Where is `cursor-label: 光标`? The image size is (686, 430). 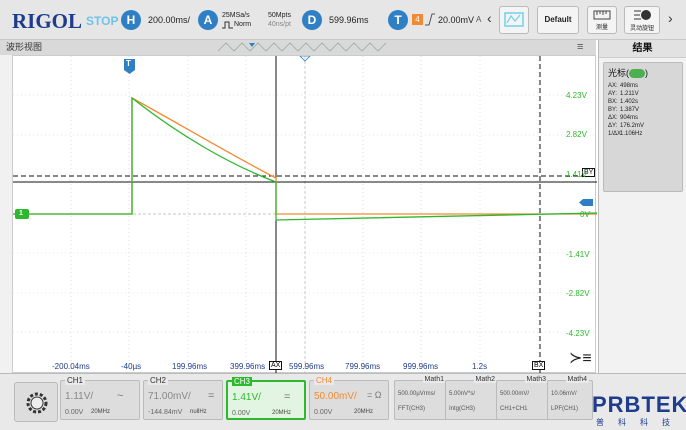 cursor-label: 光标 is located at coordinates (617, 73).